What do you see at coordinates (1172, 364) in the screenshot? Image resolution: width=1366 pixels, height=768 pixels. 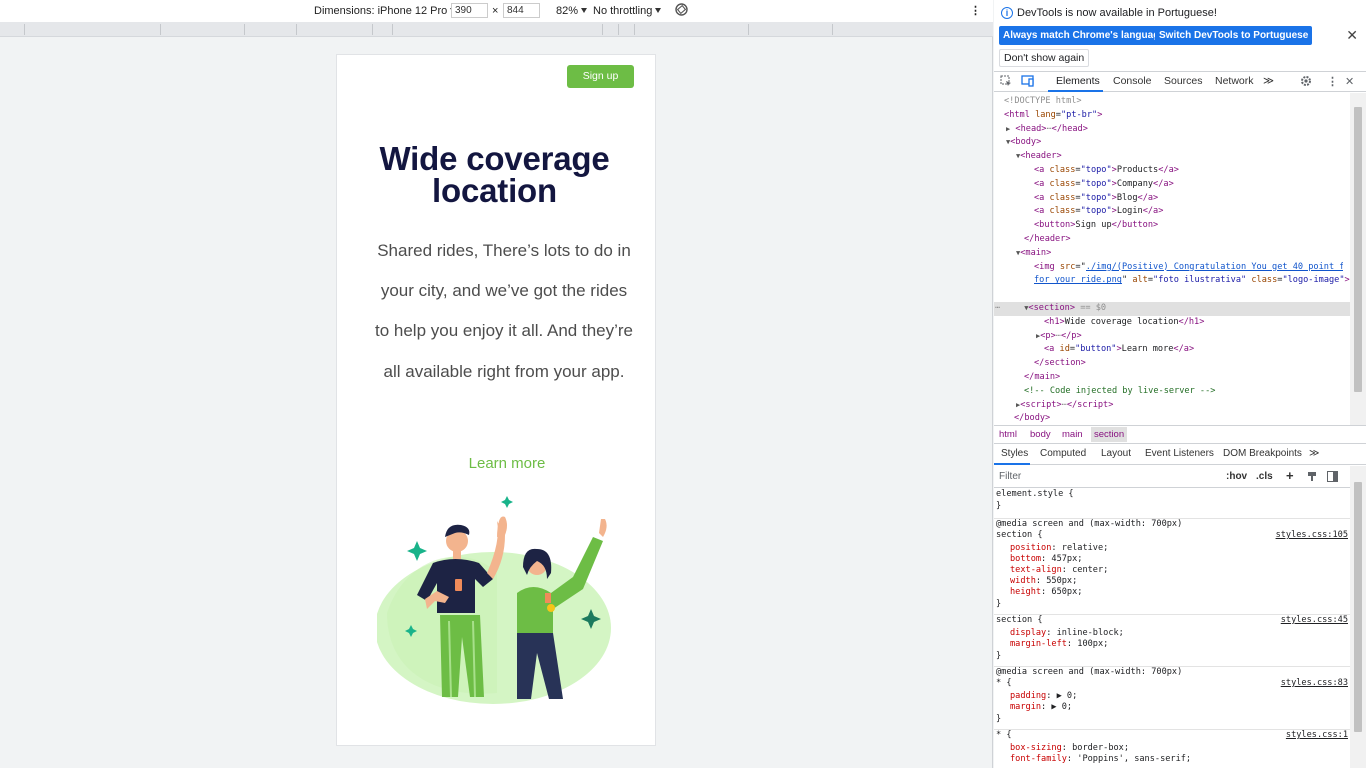 I see `dom-node-section-close: </section>` at bounding box center [1172, 364].